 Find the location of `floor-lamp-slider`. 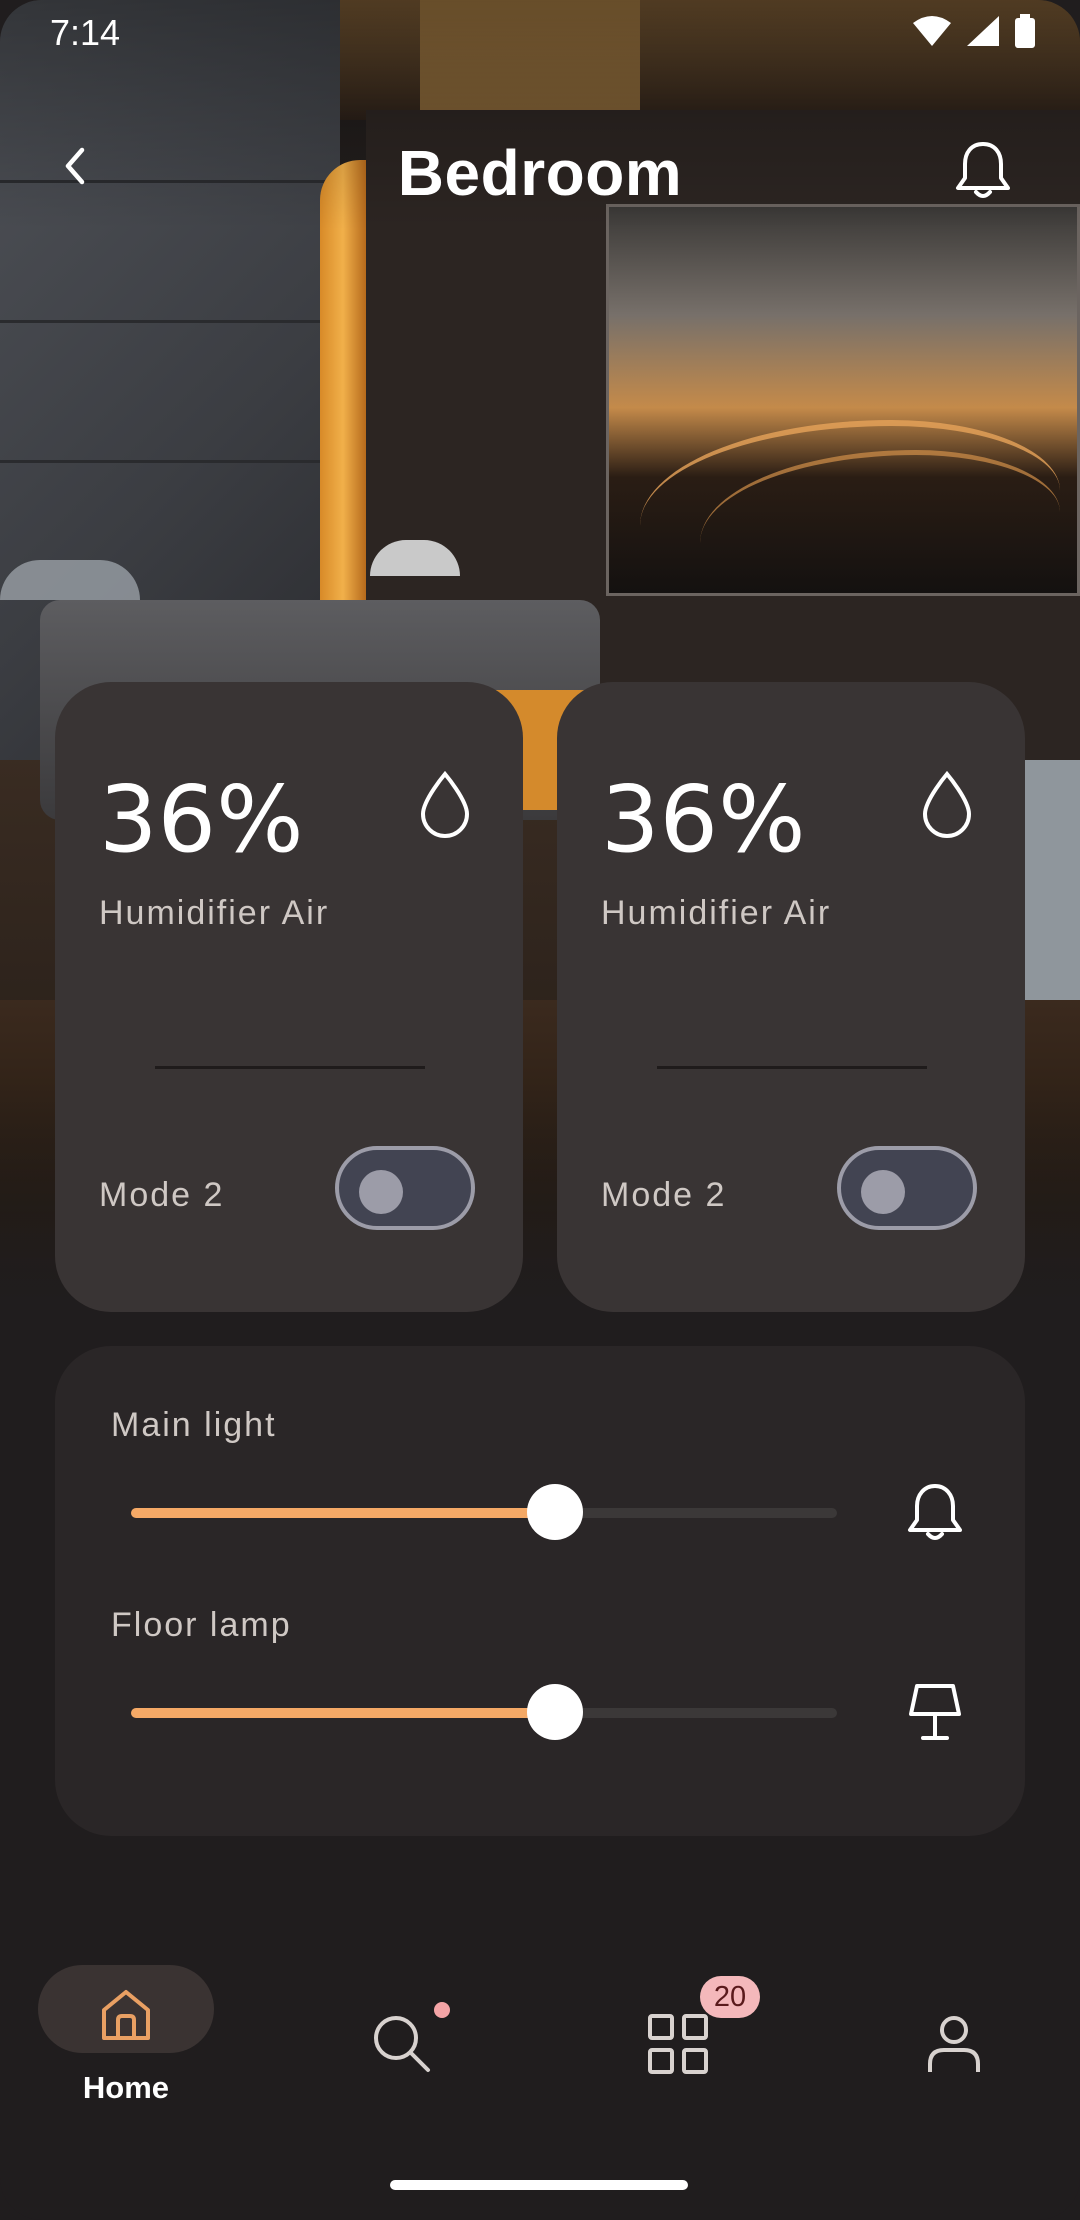

floor-lamp-slider is located at coordinates (484, 1712).